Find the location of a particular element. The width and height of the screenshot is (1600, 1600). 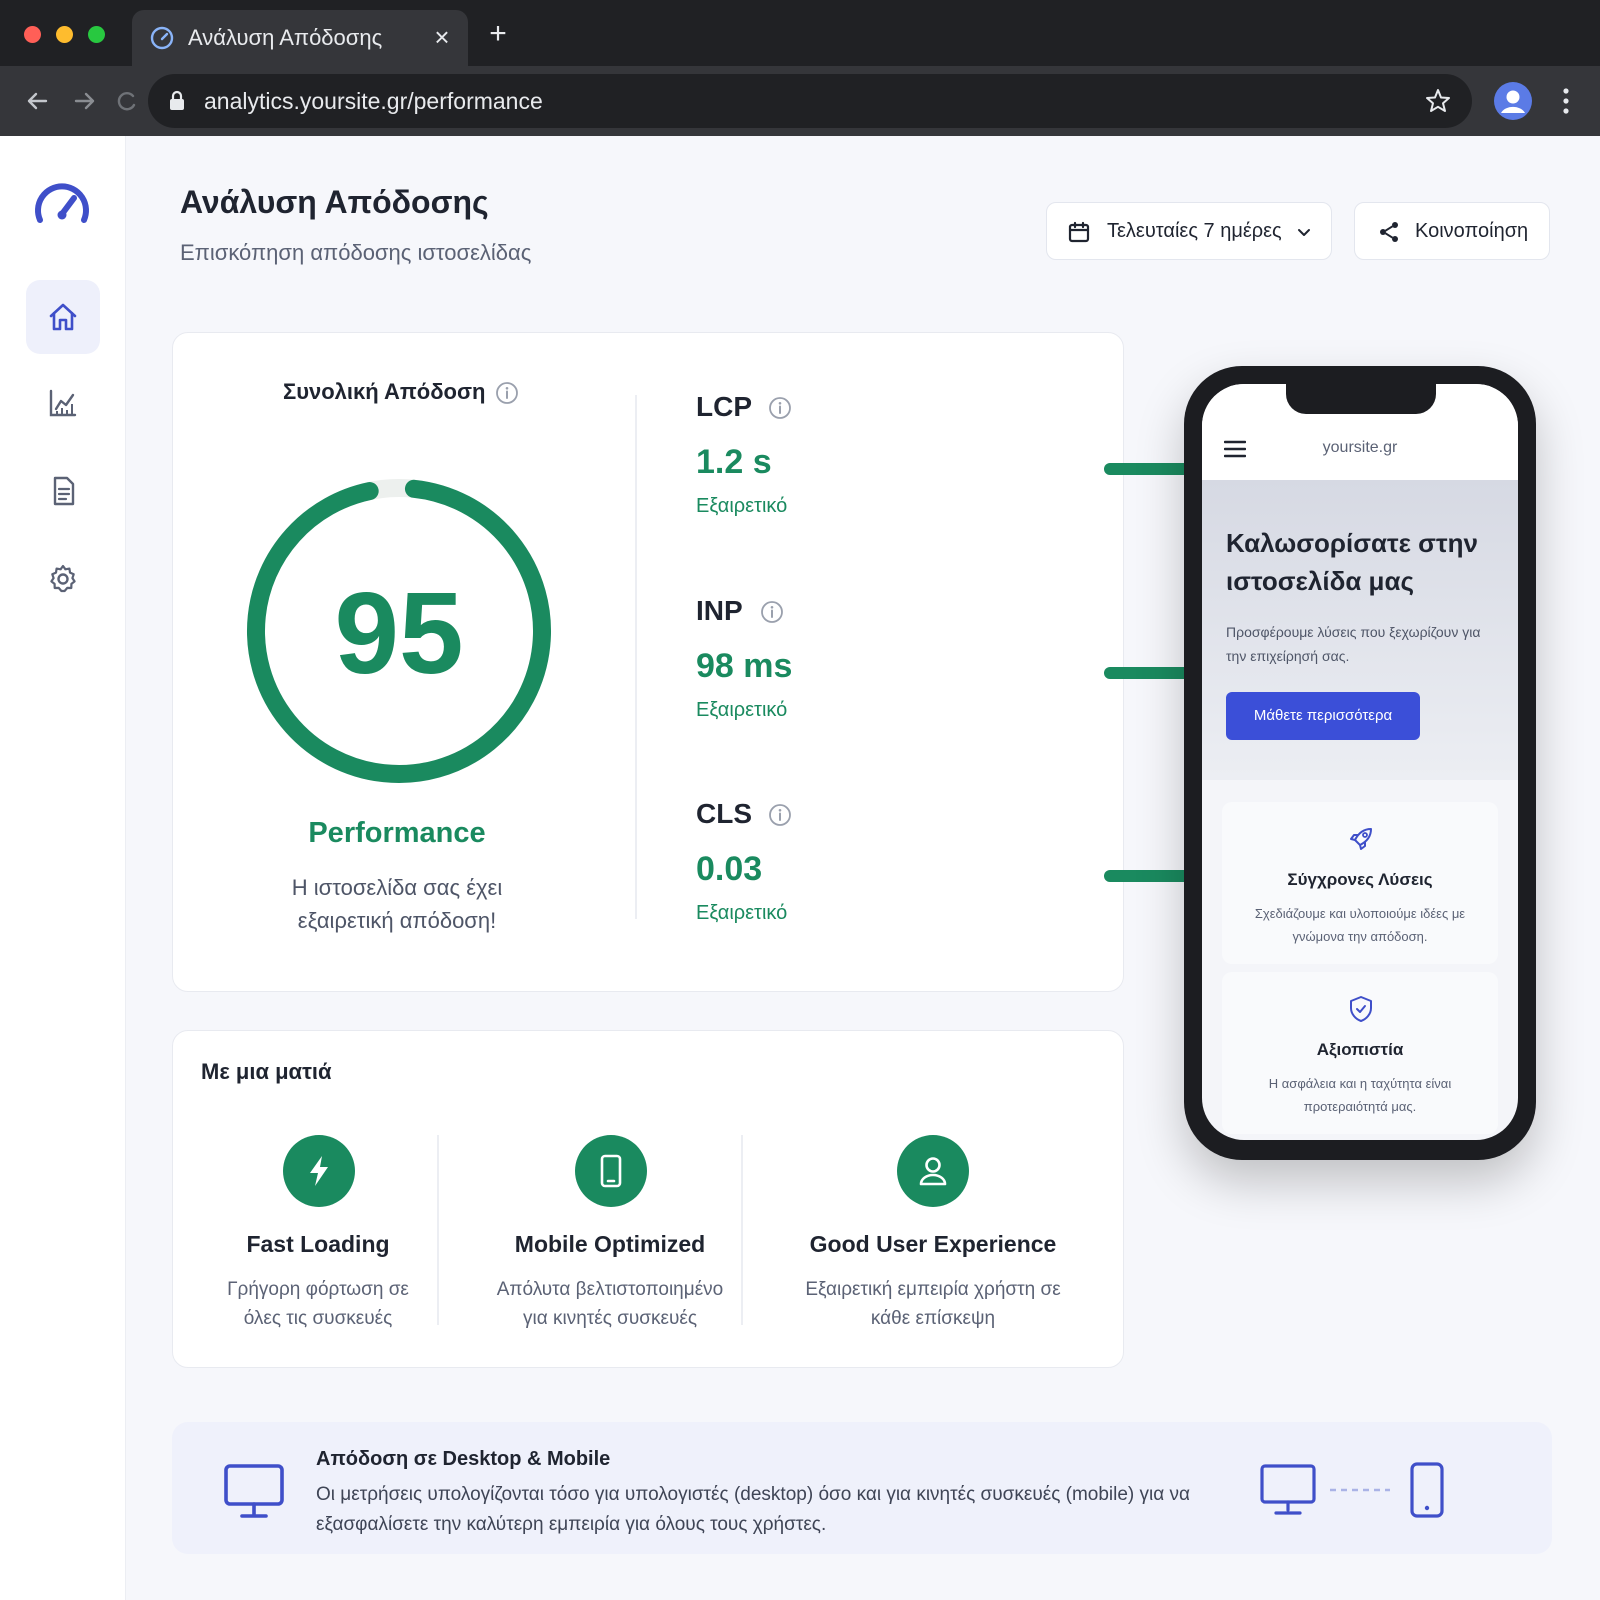

back-icon is located at coordinates (37, 101).